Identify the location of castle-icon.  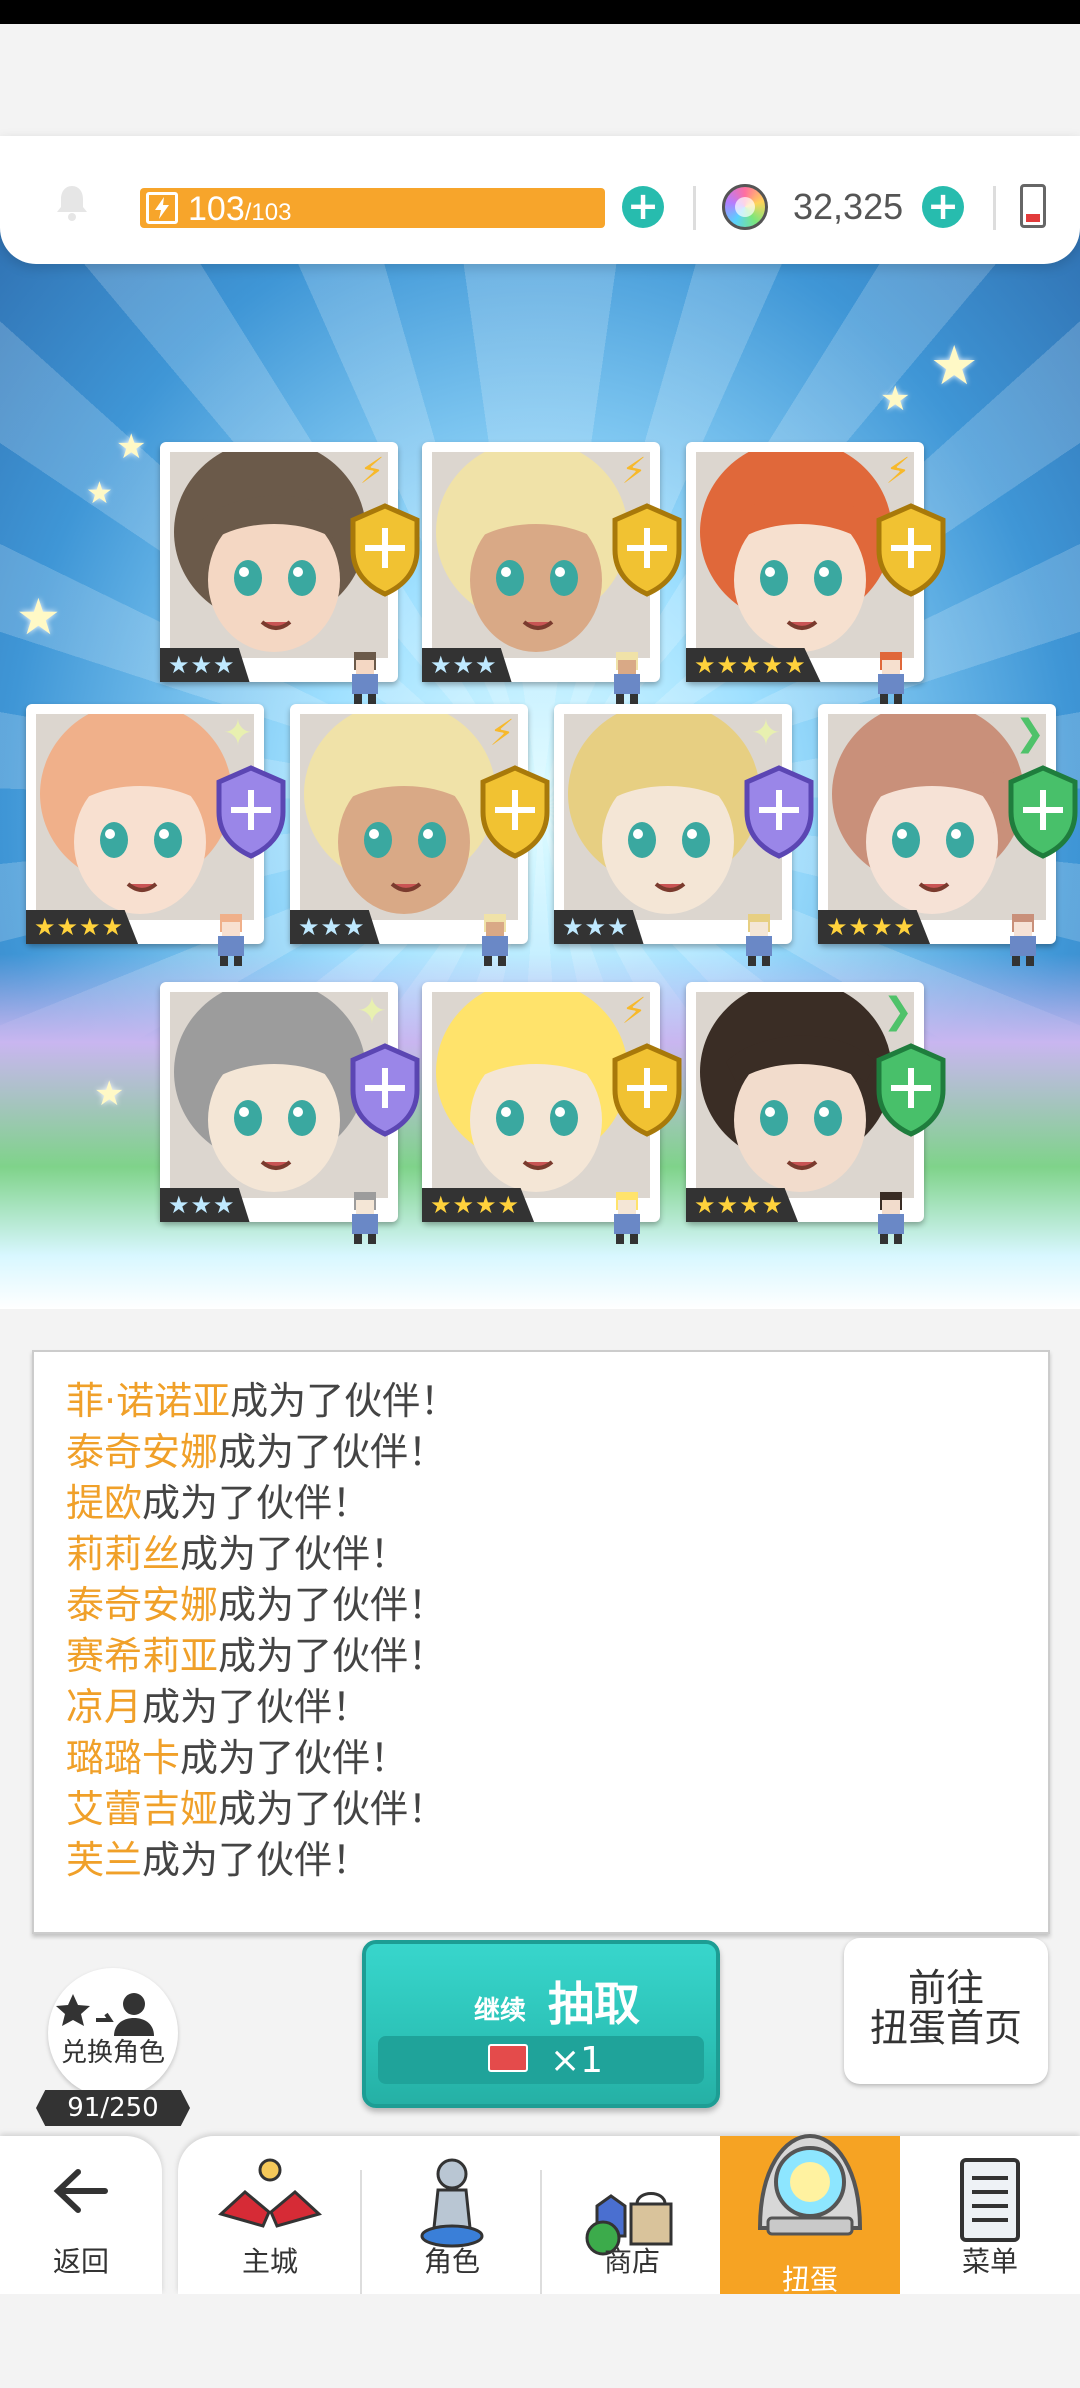
(270, 2193).